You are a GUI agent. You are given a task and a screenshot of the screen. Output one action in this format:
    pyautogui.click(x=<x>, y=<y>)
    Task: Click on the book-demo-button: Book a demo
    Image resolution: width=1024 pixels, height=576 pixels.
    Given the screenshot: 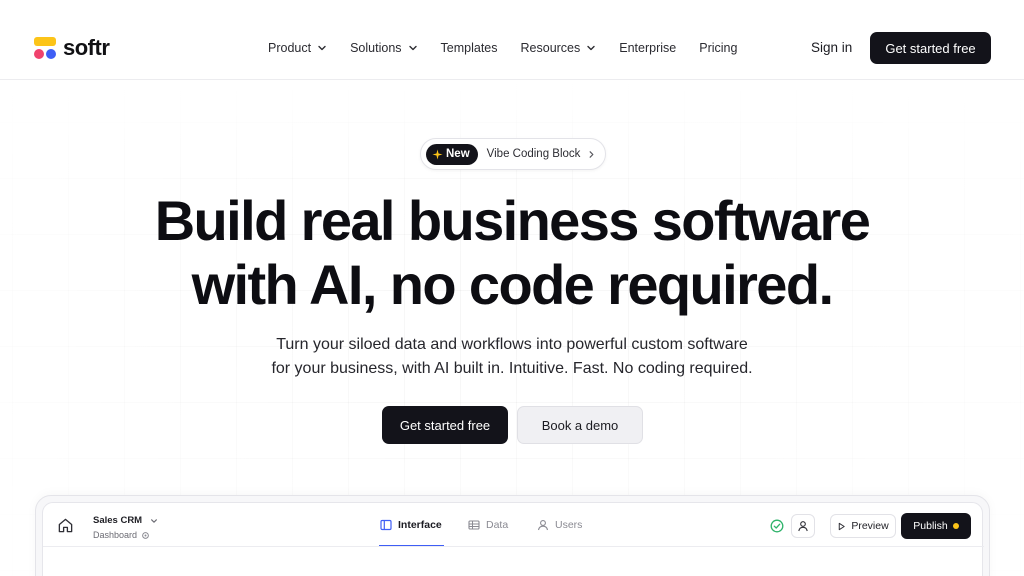 What is the action you would take?
    pyautogui.click(x=580, y=425)
    